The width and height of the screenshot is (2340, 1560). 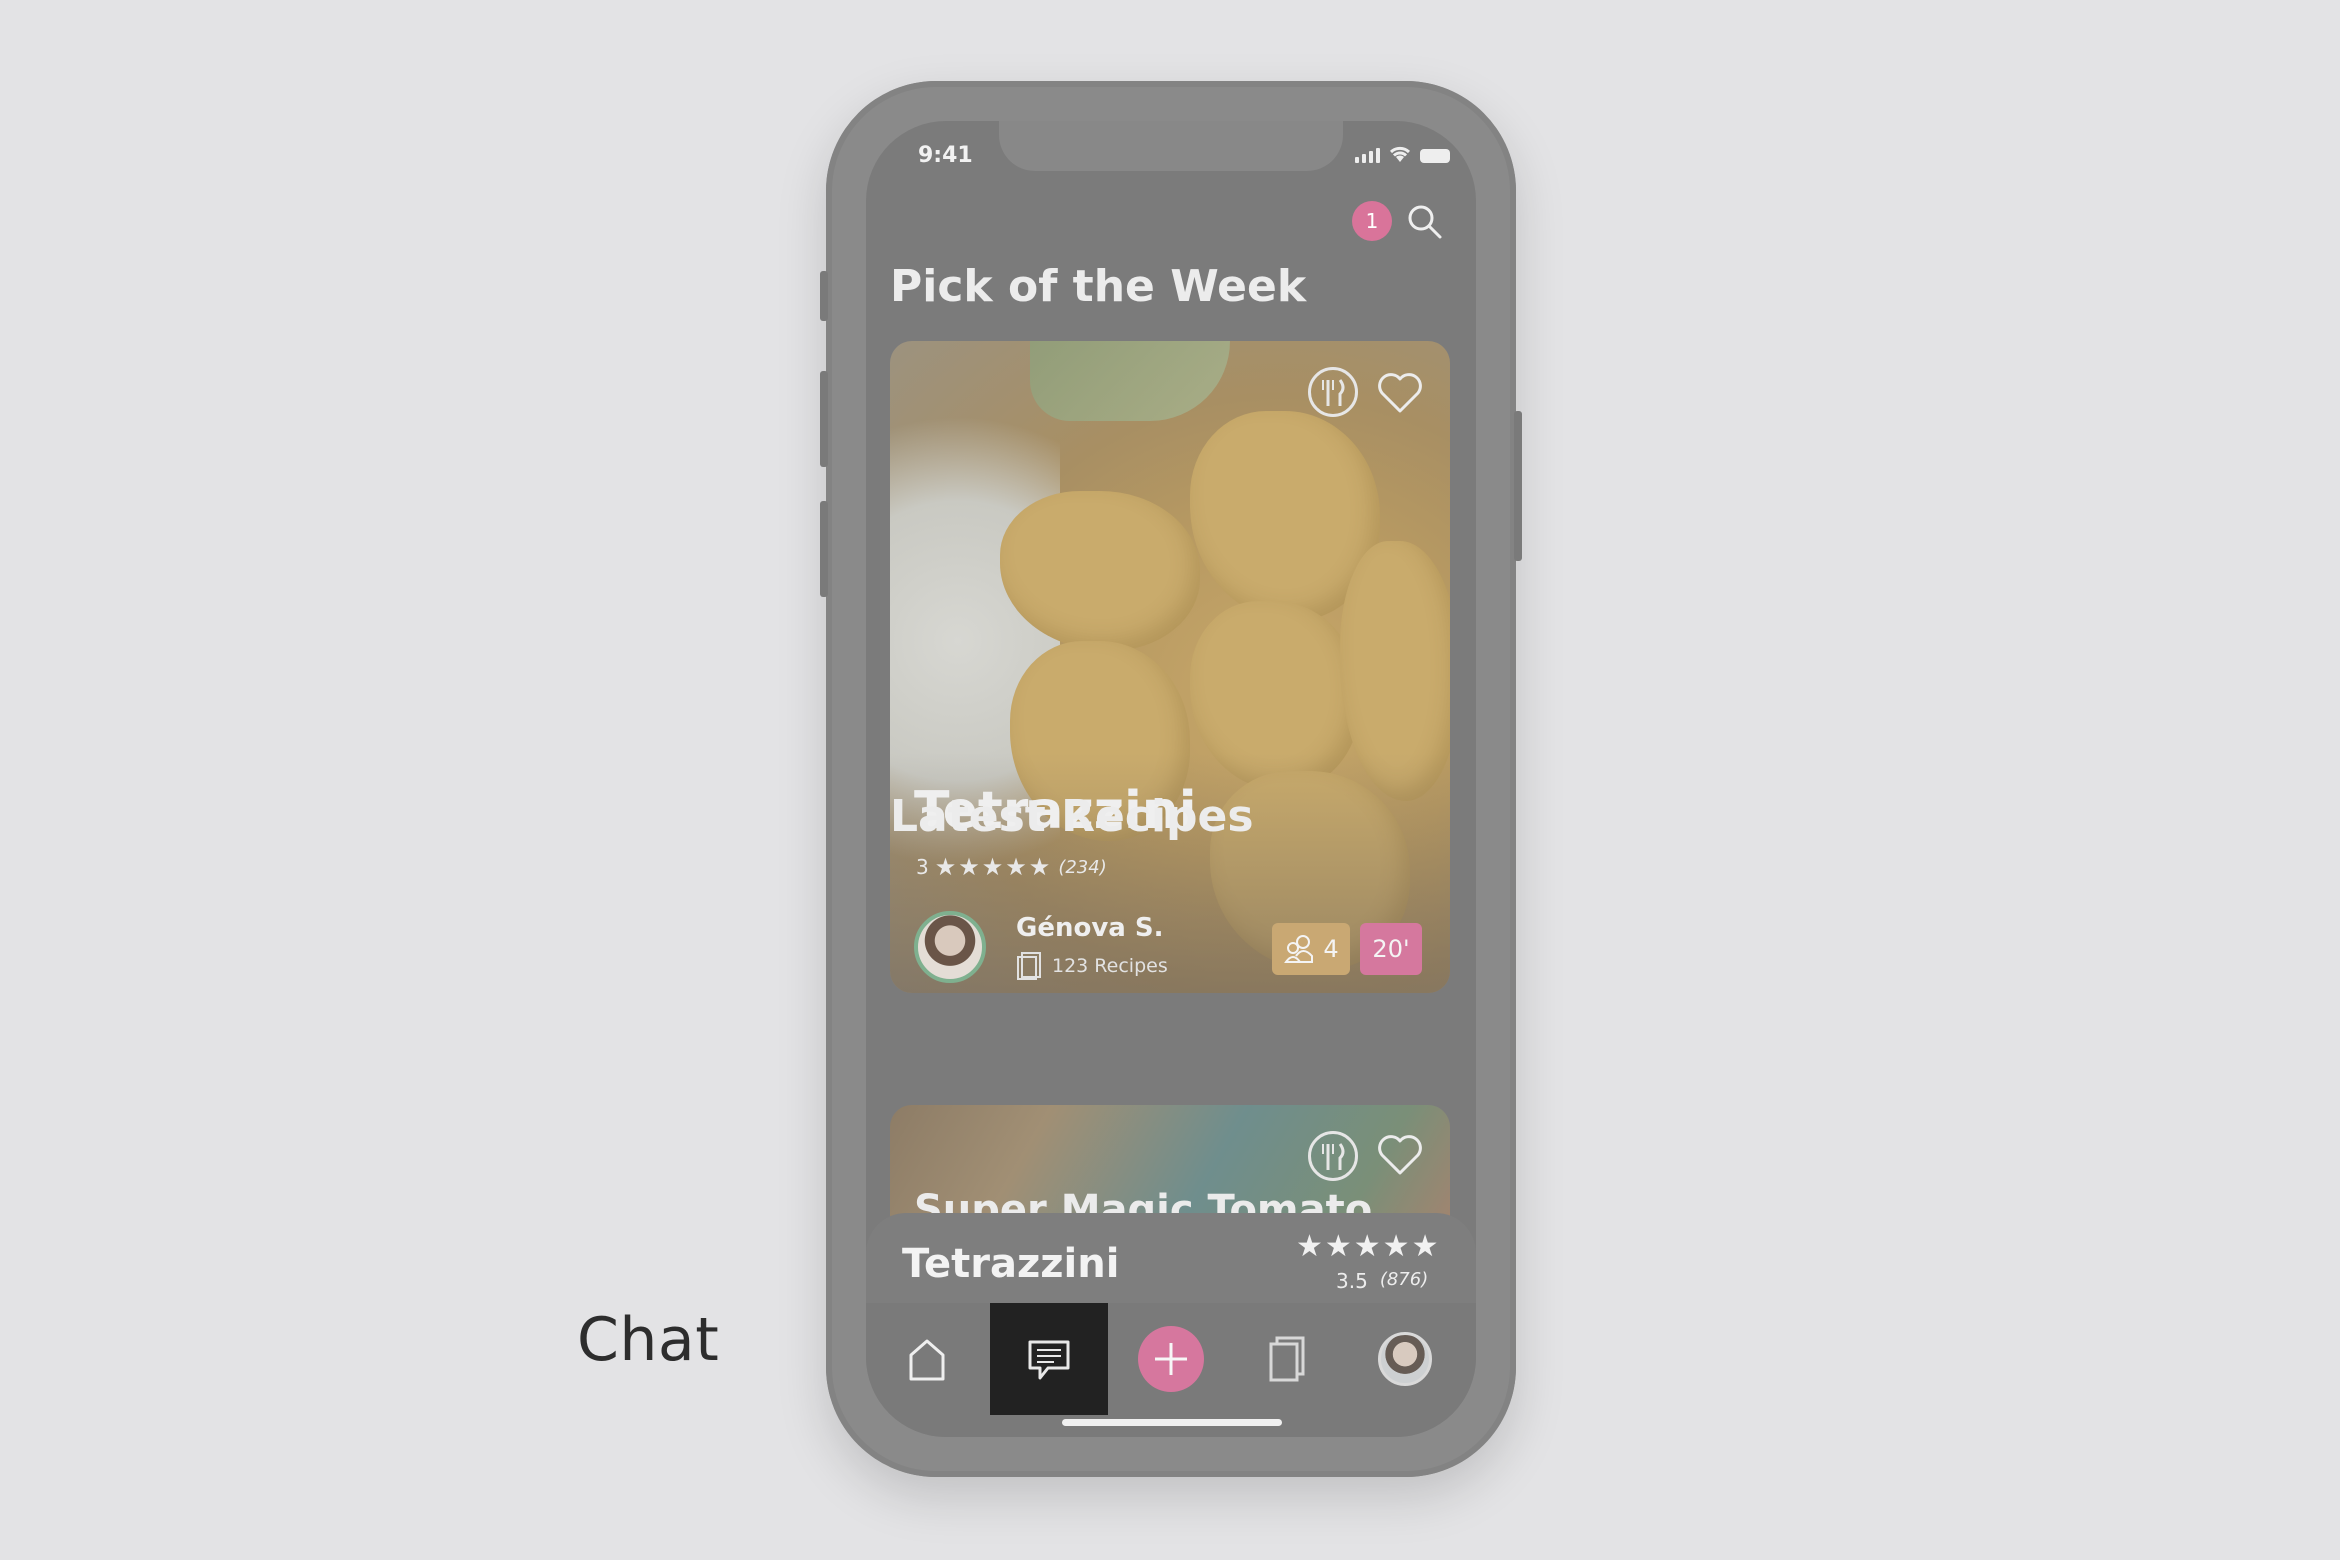 What do you see at coordinates (1011, 1264) in the screenshot?
I see `mini-recipe-title: Tetrazzini` at bounding box center [1011, 1264].